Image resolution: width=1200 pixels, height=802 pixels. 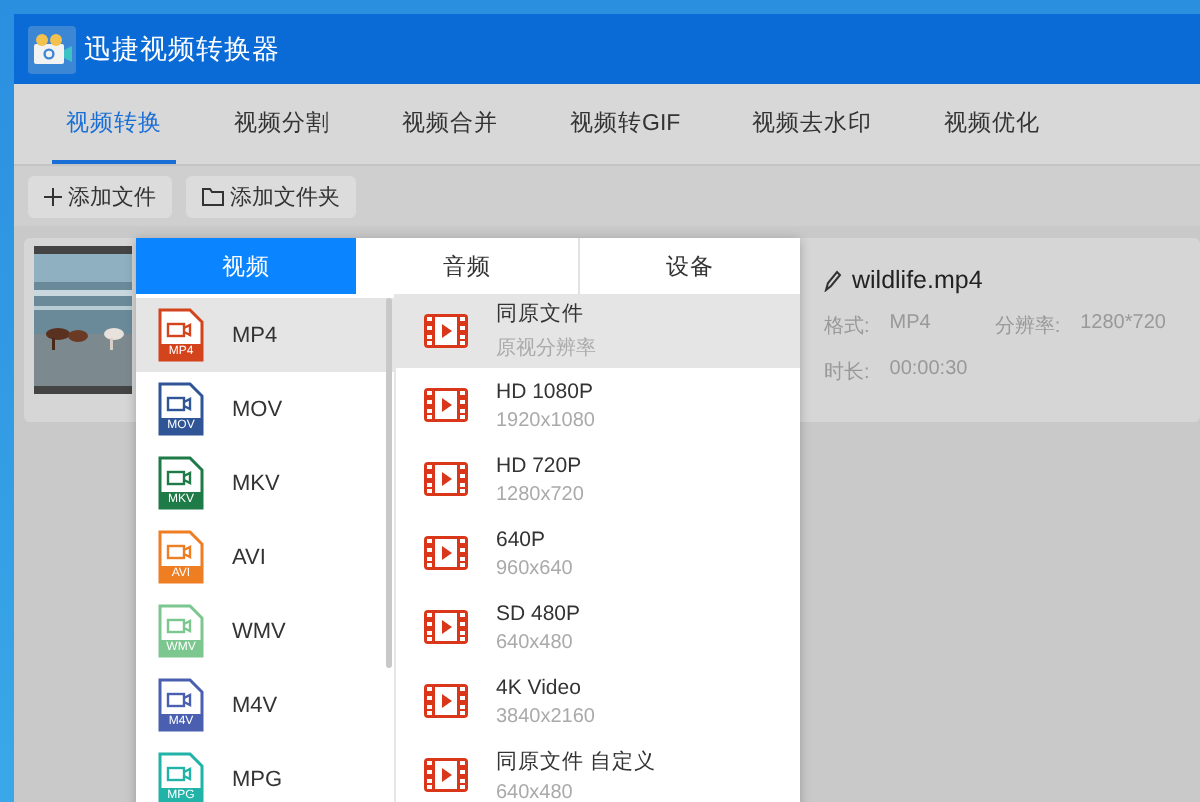 I want to click on resolution-label: 分辨率:, so click(x=1027, y=326).